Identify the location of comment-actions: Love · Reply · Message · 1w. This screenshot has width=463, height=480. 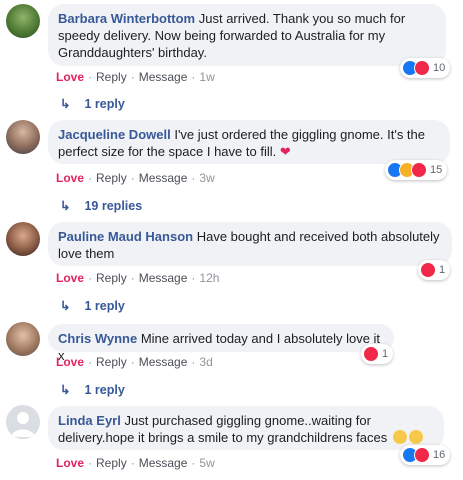
(135, 77).